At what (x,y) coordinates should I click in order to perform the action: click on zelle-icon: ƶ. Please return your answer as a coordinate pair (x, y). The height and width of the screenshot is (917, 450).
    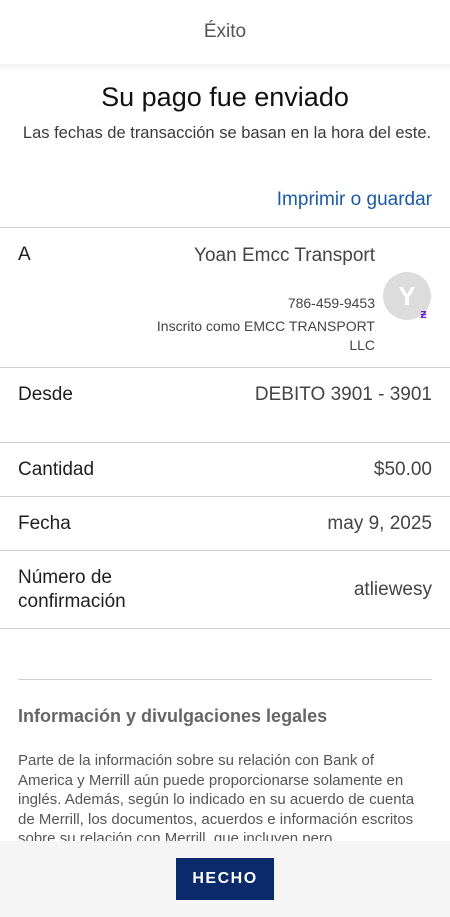
    Looking at the image, I should click on (423, 313).